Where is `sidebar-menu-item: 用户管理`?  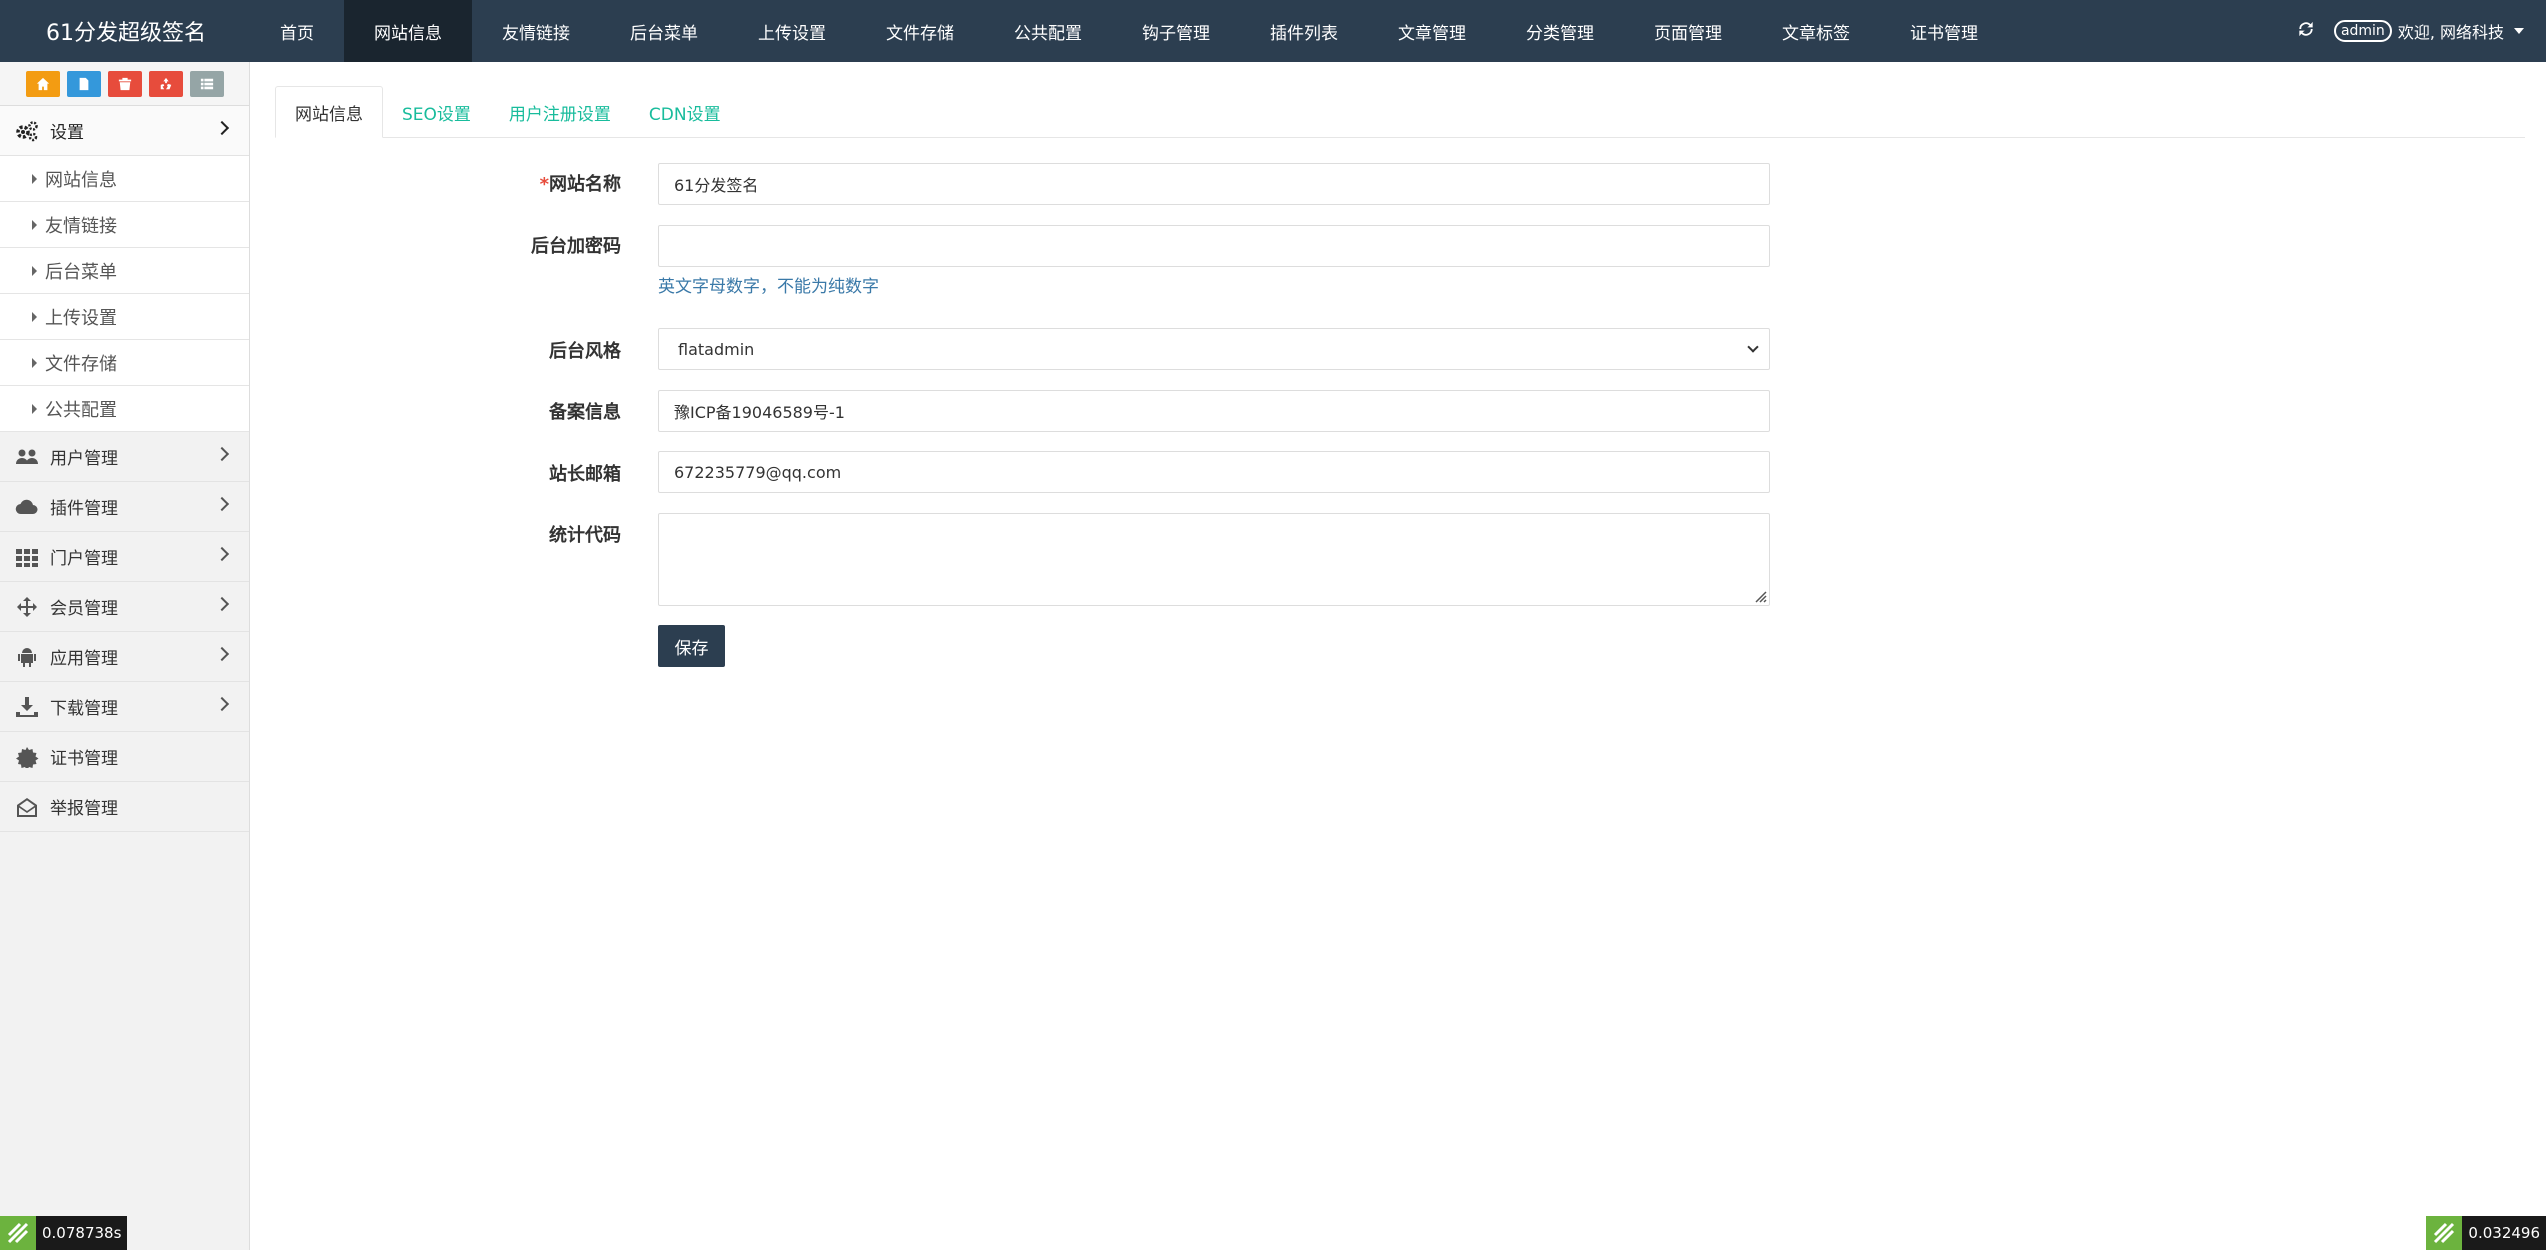
sidebar-menu-item: 用户管理 is located at coordinates (124, 457).